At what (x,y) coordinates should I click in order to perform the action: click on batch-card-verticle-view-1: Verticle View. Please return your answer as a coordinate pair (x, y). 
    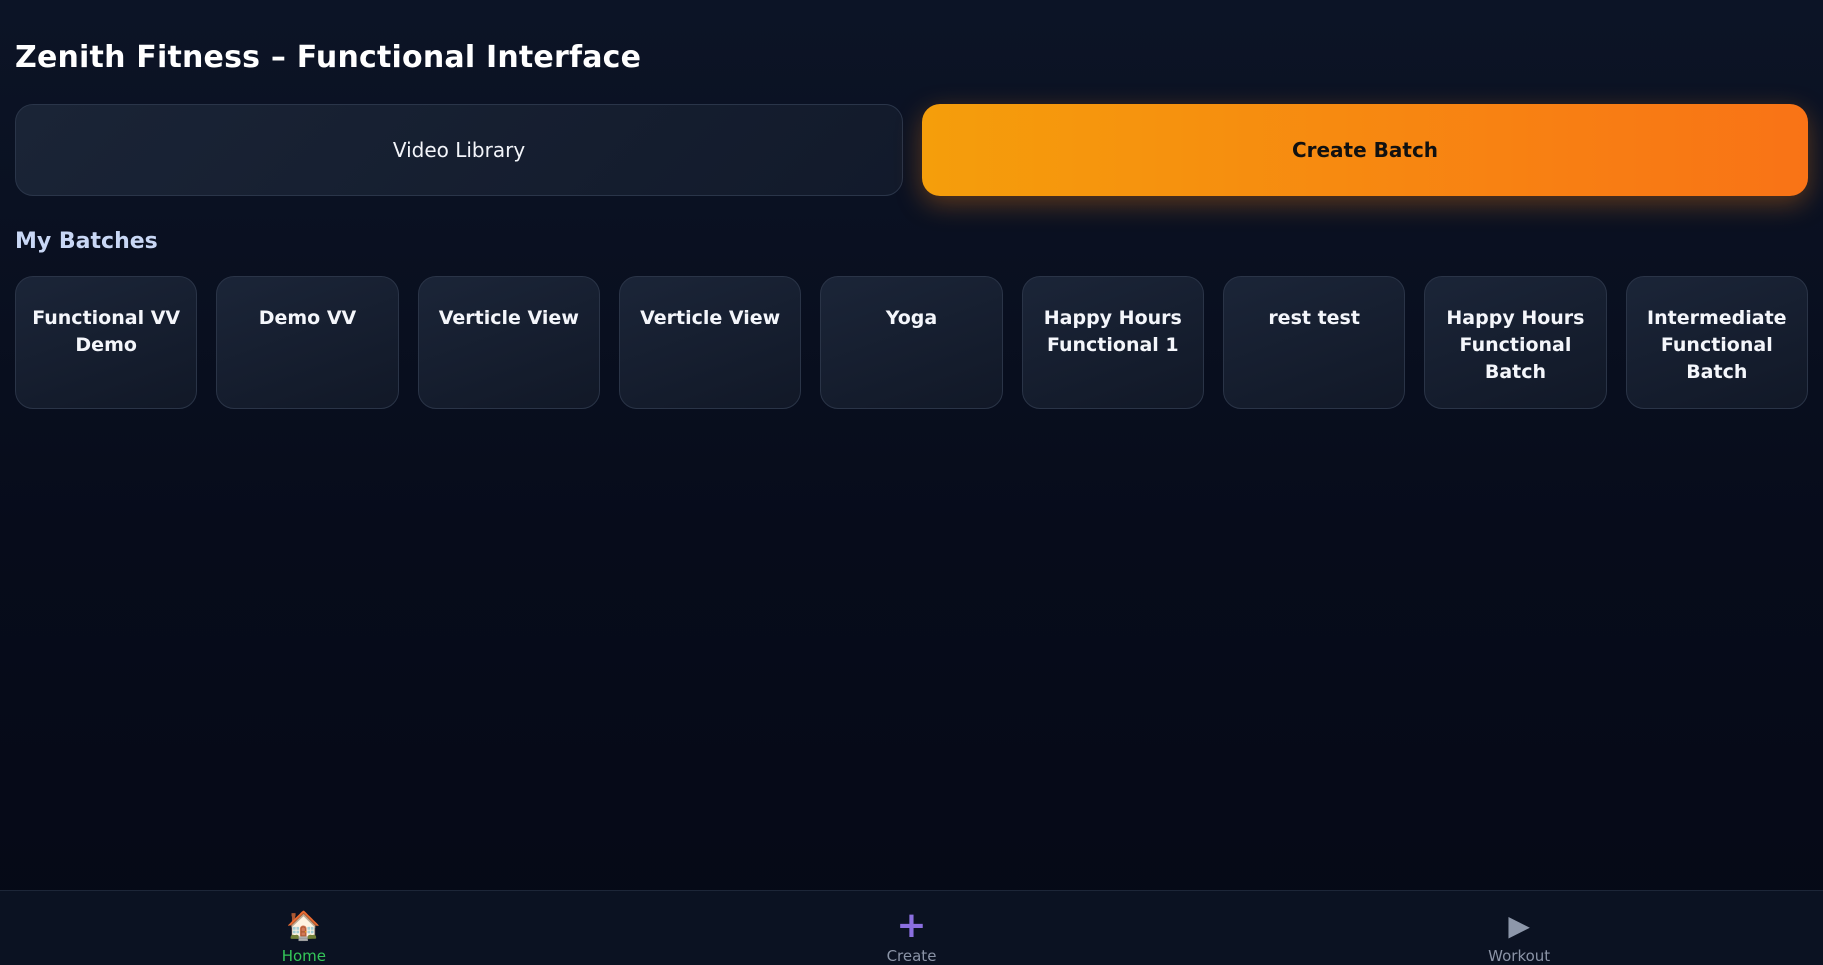
    Looking at the image, I should click on (508, 342).